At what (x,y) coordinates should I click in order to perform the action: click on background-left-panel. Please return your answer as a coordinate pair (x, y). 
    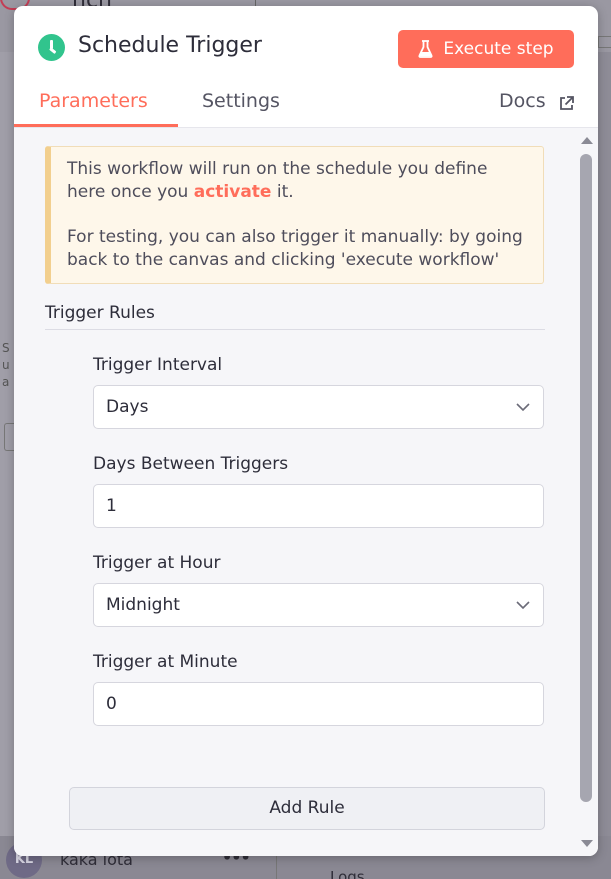
    Looking at the image, I should click on (7, 465).